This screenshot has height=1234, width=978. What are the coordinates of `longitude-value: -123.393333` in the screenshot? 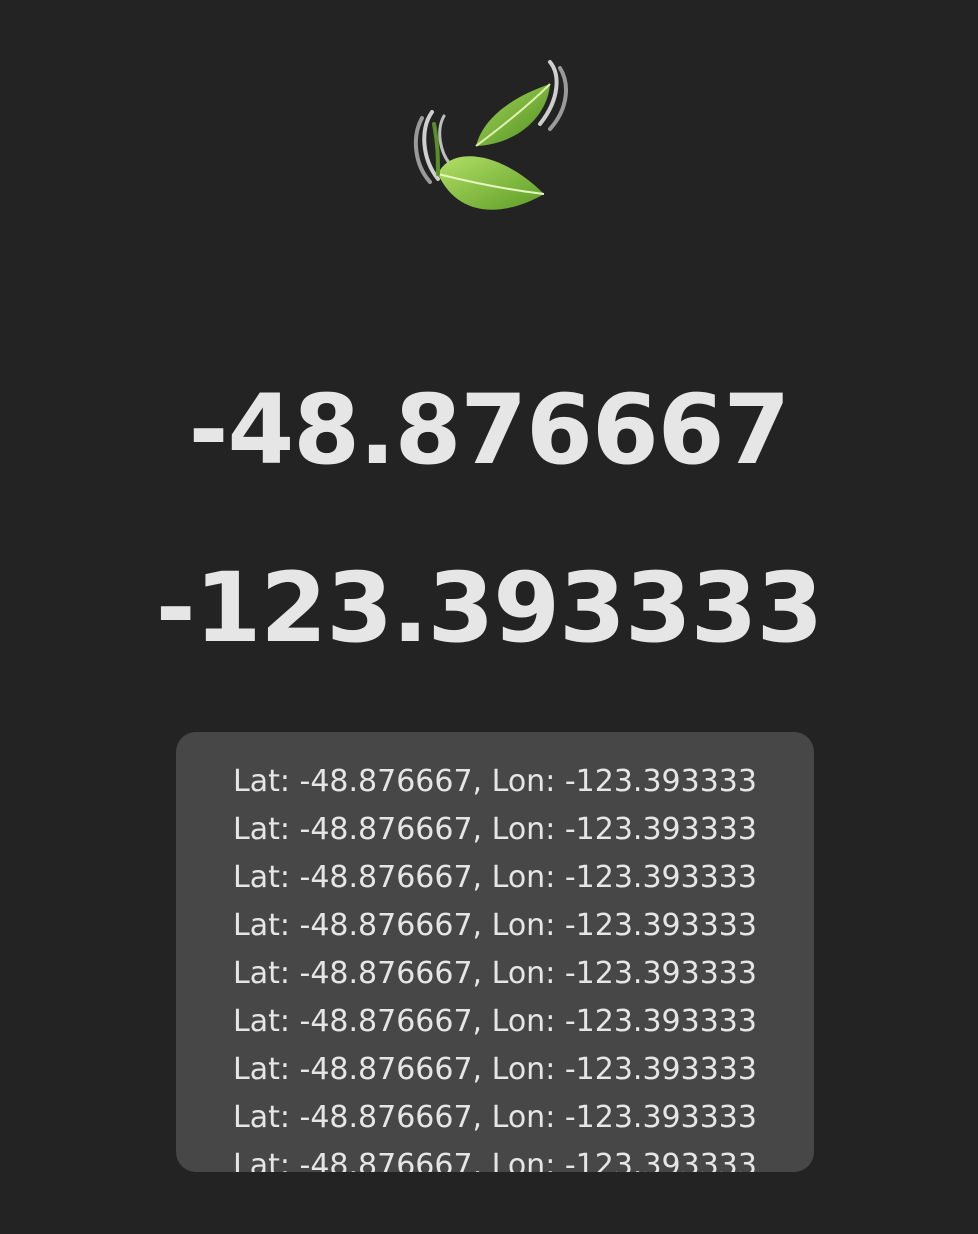 It's located at (489, 608).